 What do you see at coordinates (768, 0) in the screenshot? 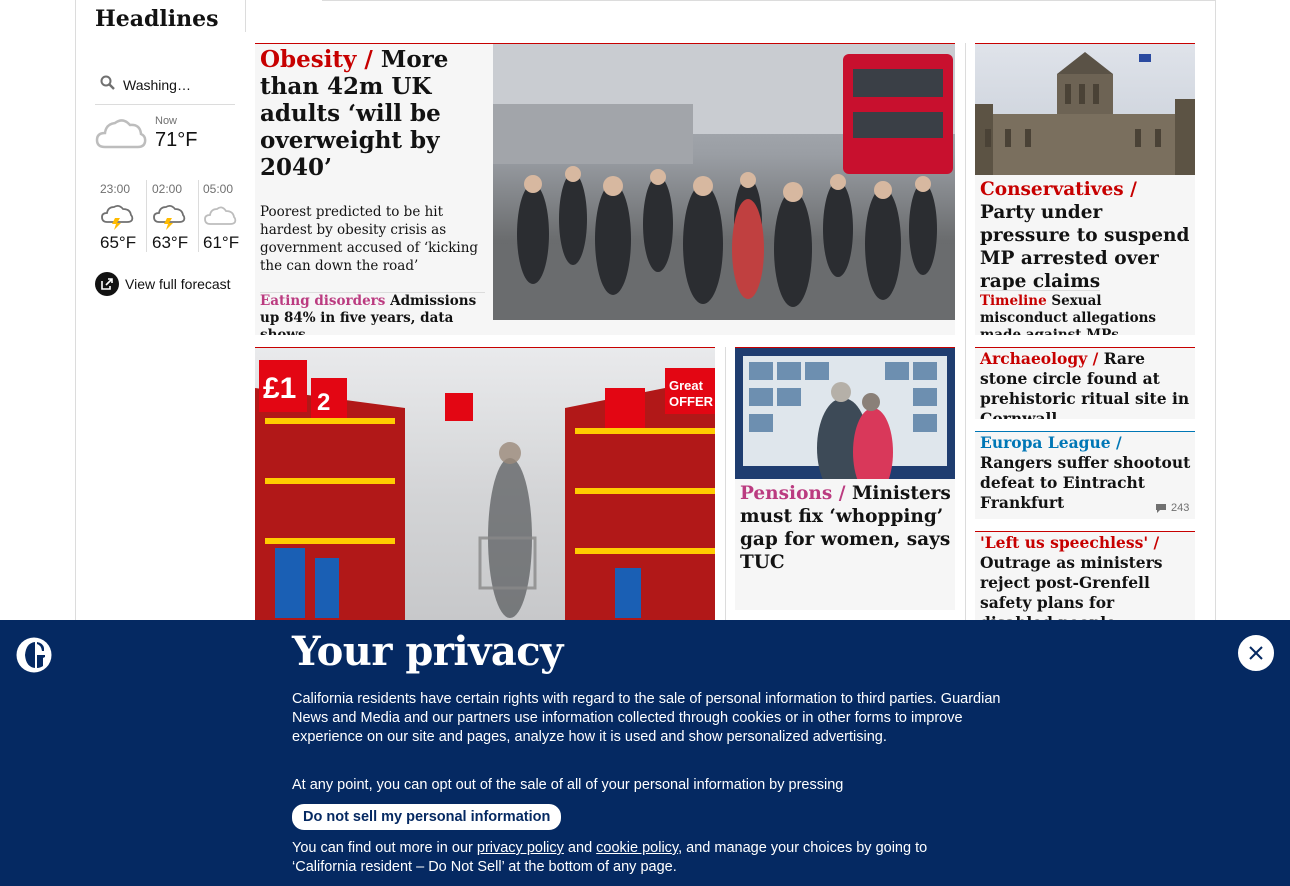
I see `top-divider` at bounding box center [768, 0].